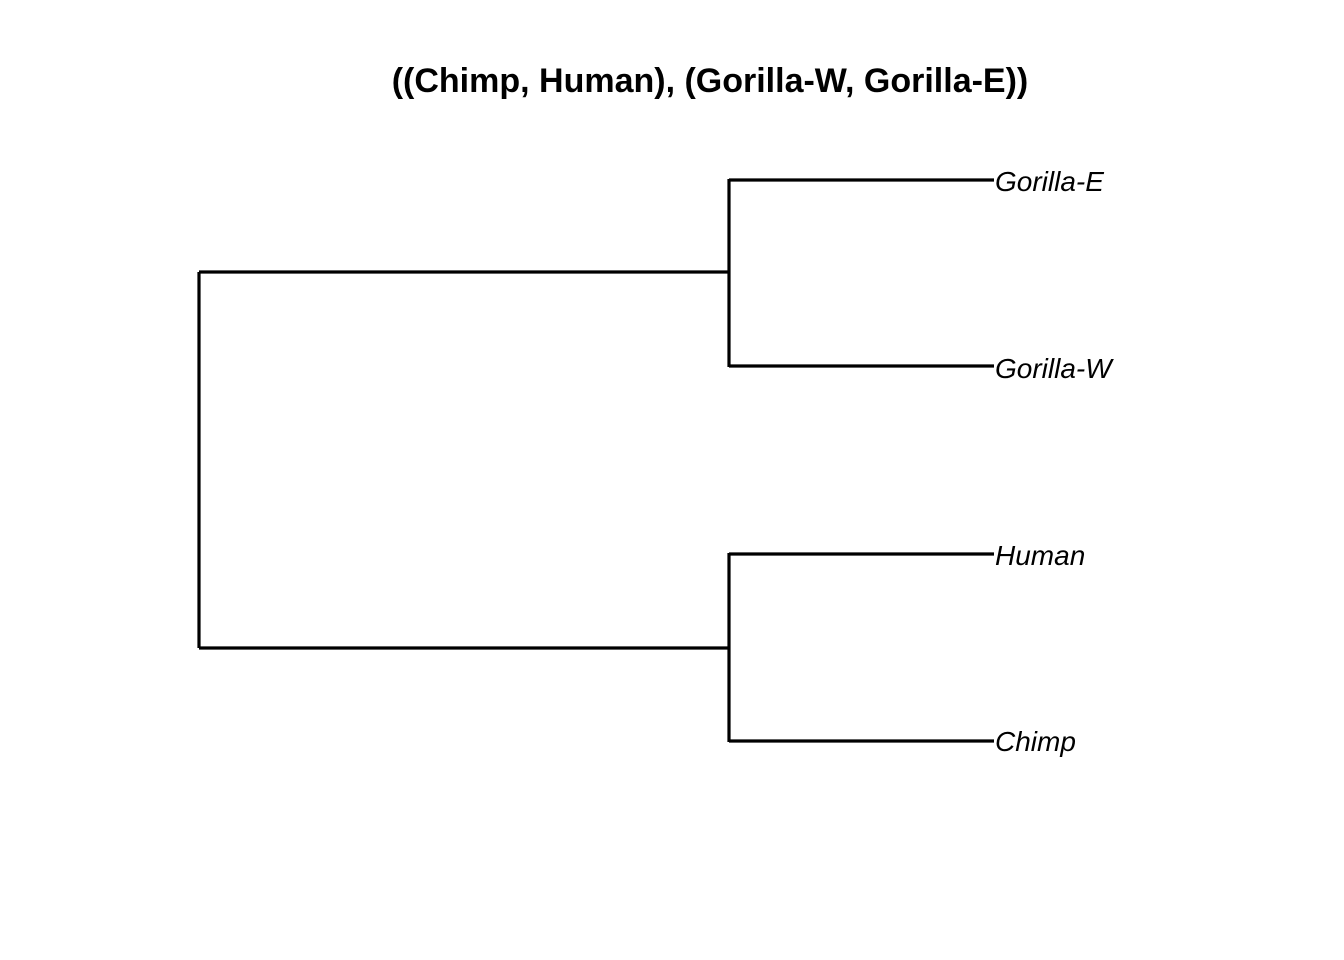 Image resolution: width=1344 pixels, height=960 pixels. I want to click on tip-label-human: Human, so click(1040, 555).